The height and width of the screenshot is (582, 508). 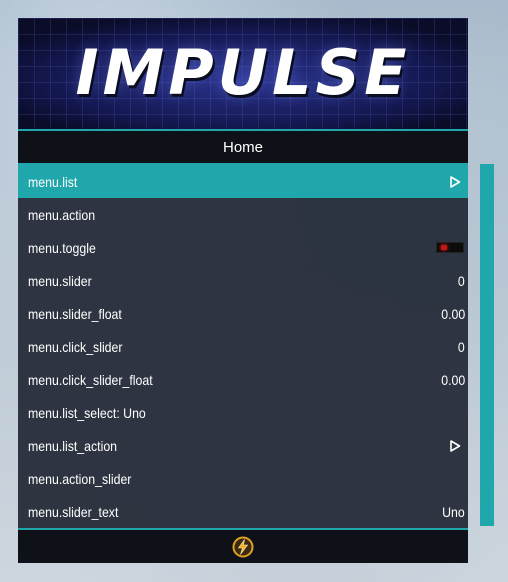 I want to click on toggle-switch, so click(x=450, y=247).